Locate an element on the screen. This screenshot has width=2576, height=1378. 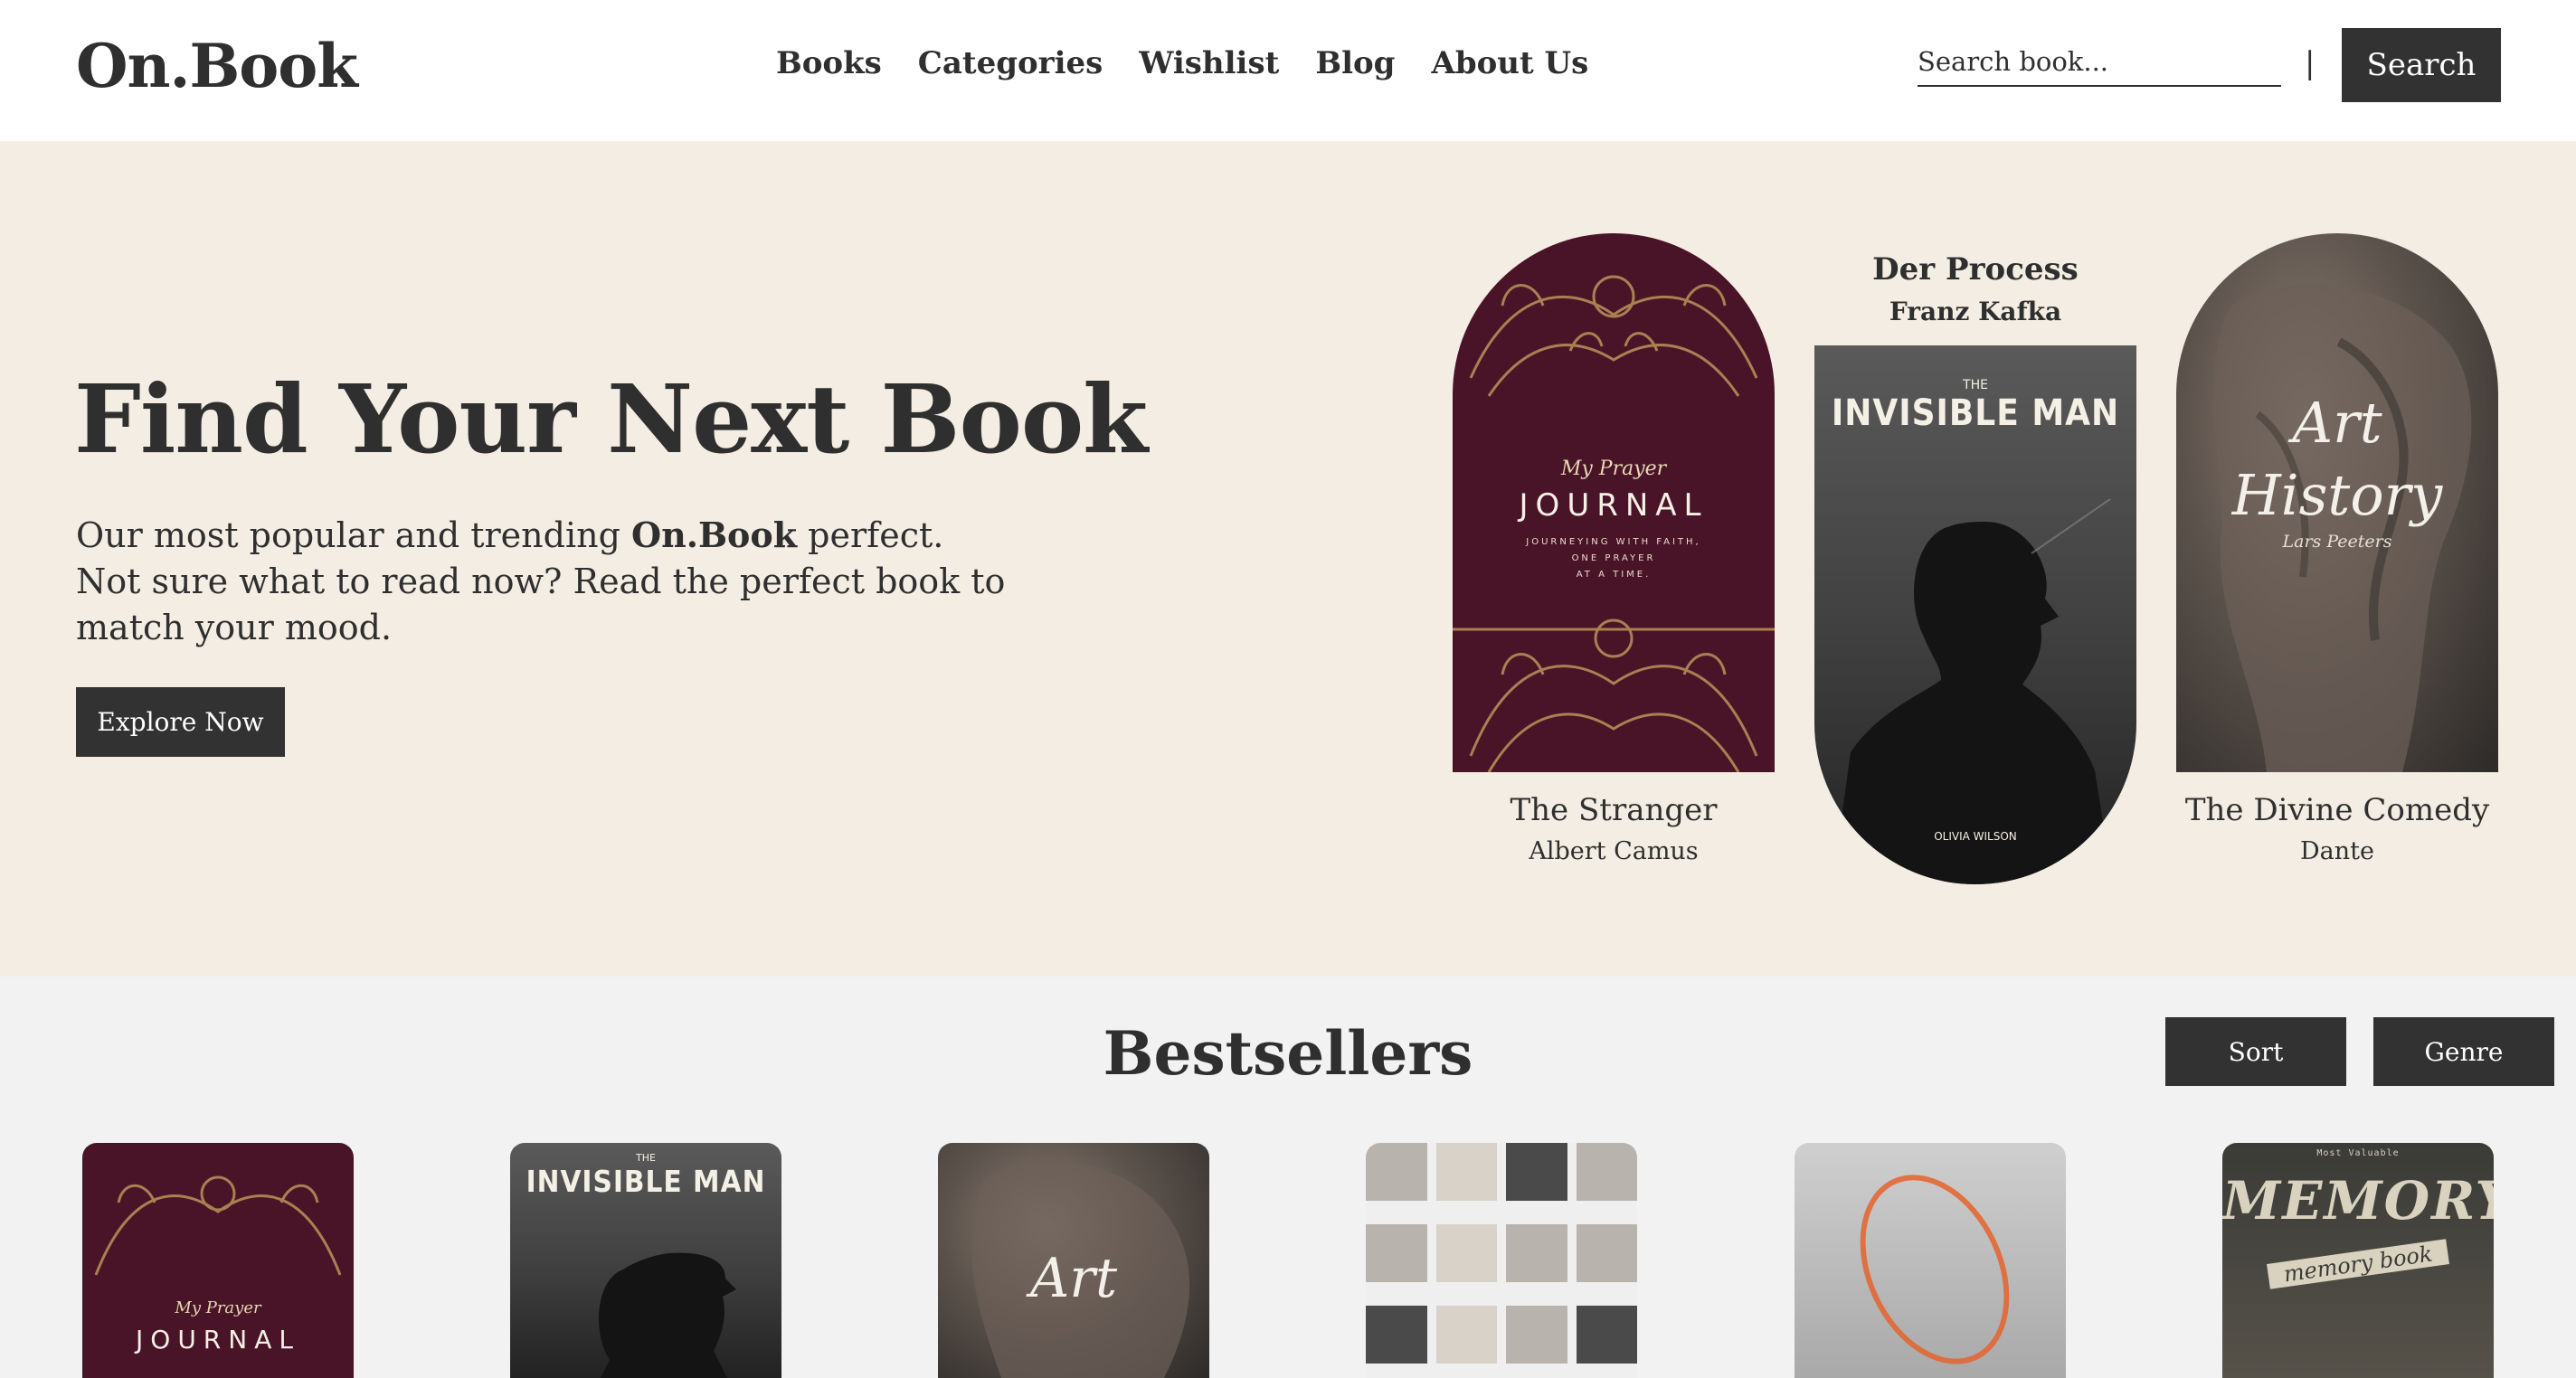
hero-caption-the-stranger: The Stranger Albert Camus is located at coordinates (1614, 828).